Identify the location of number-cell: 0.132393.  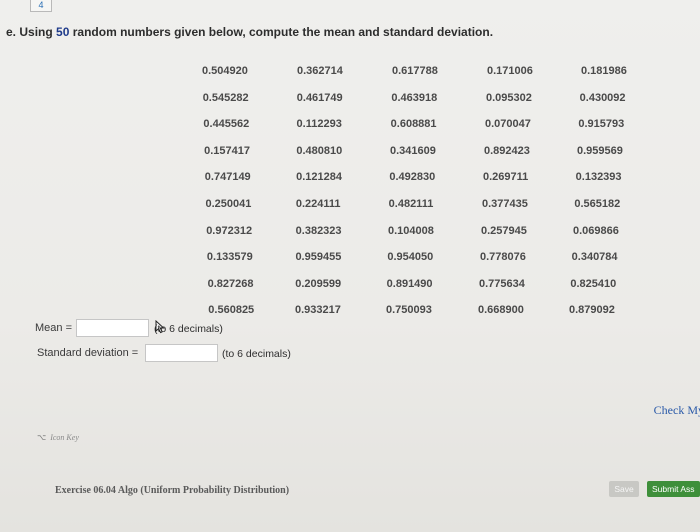
(598, 177).